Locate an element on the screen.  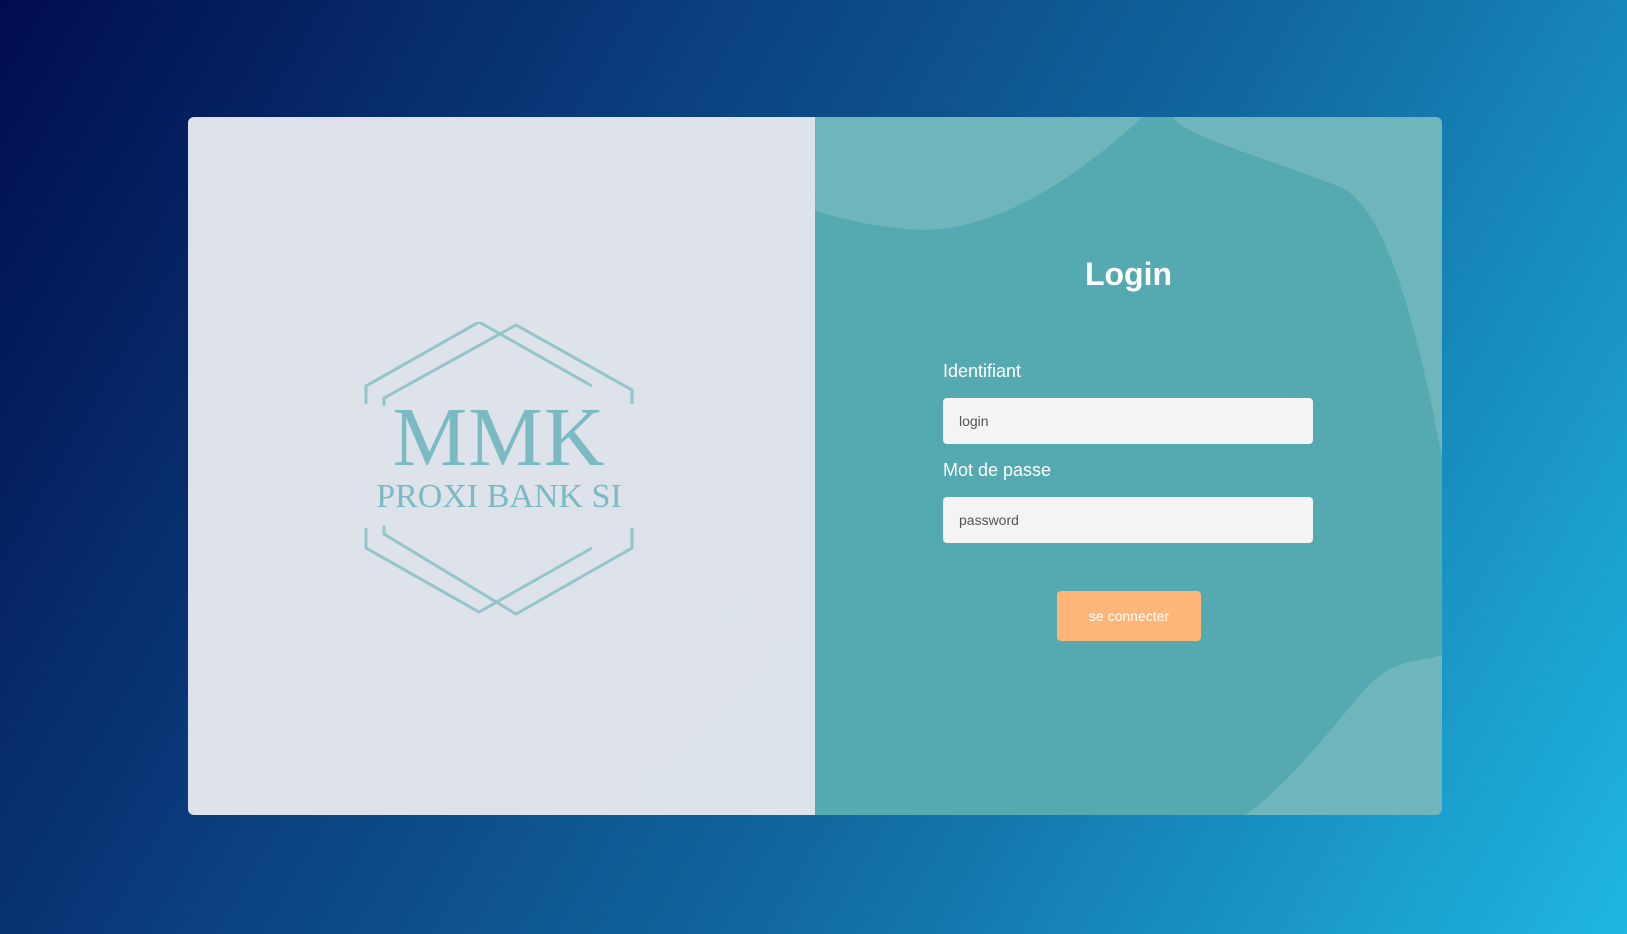
brand-logo: MMK PROXI BANK SI is located at coordinates (499, 469).